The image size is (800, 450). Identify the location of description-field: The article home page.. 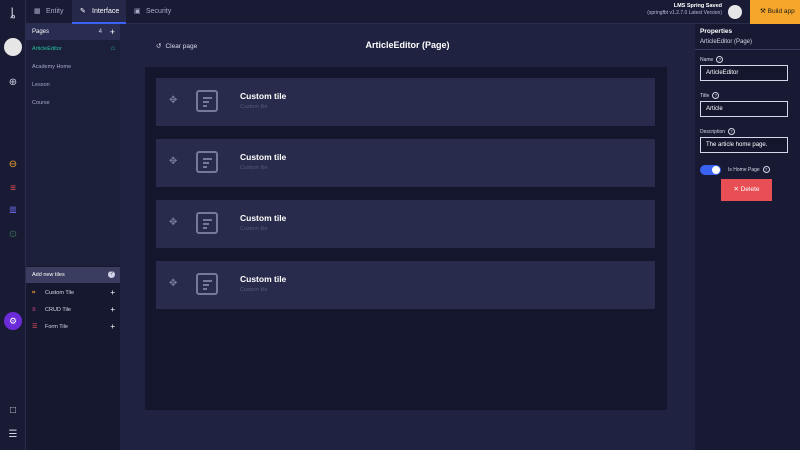
(744, 145).